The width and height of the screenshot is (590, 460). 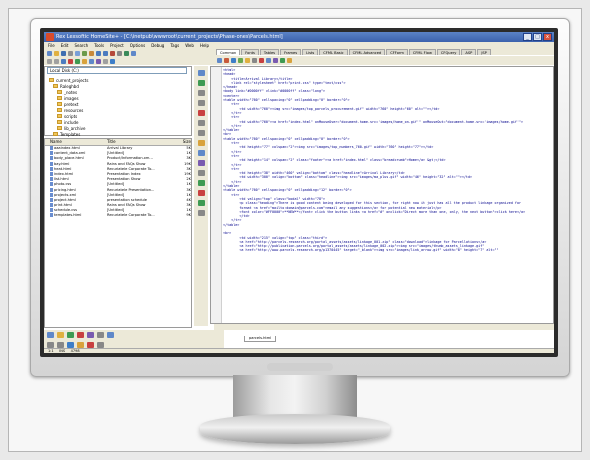 What do you see at coordinates (201, 163) in the screenshot?
I see `snippet-icon` at bounding box center [201, 163].